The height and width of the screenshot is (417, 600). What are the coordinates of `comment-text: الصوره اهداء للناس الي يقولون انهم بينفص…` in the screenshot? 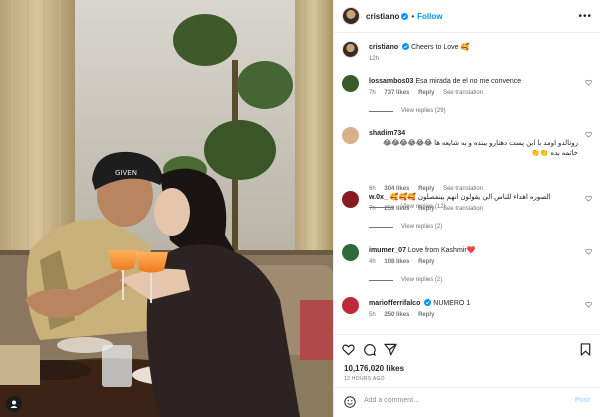 It's located at (470, 197).